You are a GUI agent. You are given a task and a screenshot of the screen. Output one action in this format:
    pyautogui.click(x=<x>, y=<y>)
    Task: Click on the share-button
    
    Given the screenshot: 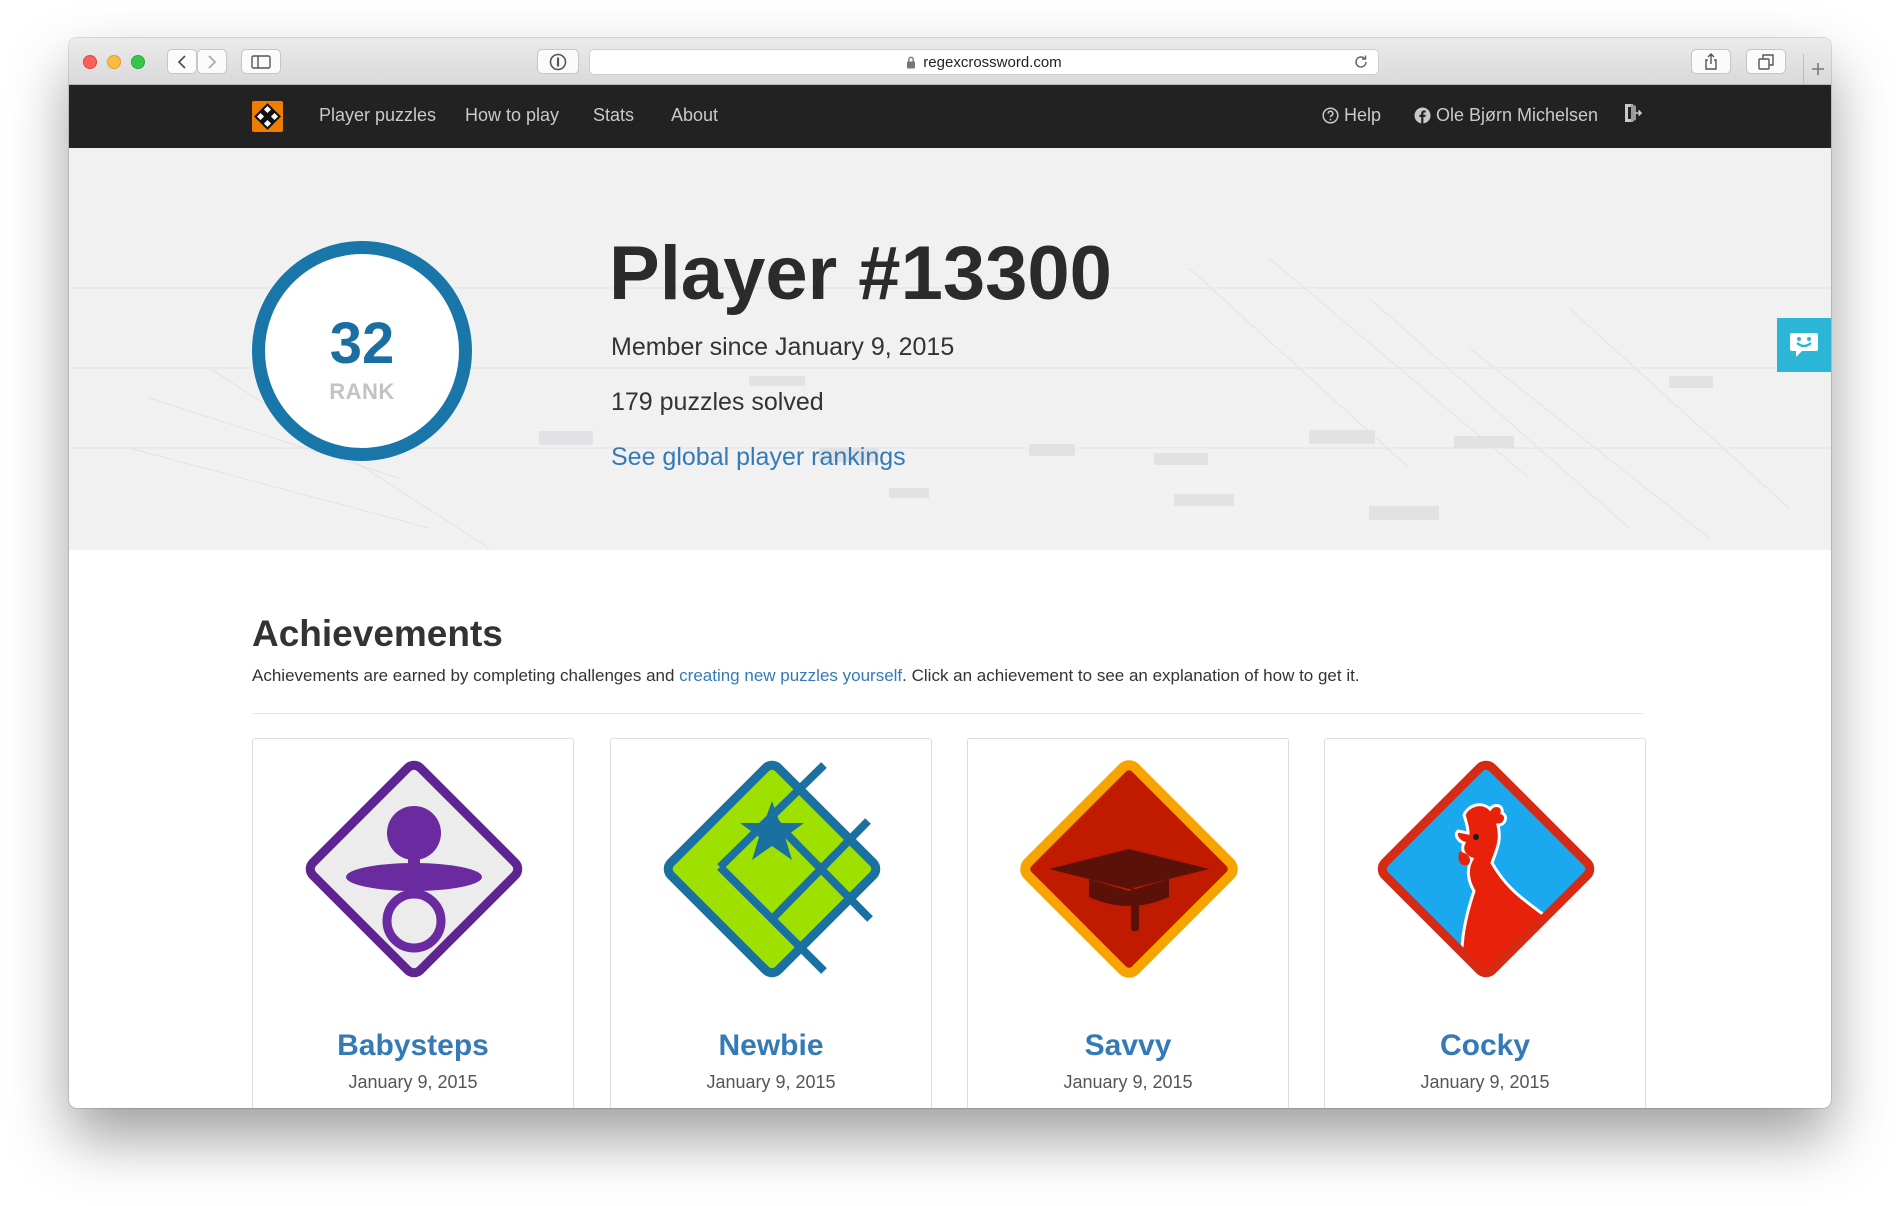 What is the action you would take?
    pyautogui.click(x=1711, y=61)
    